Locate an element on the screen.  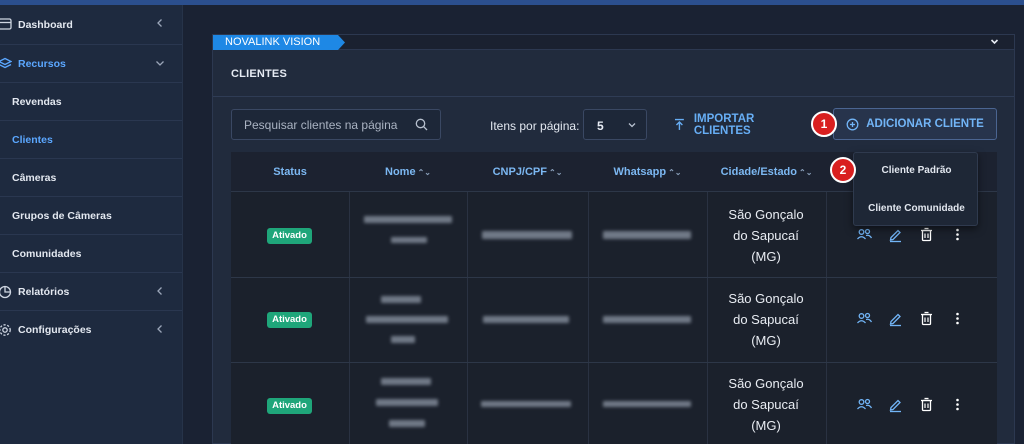
page-title: CLIENTES is located at coordinates (259, 74).